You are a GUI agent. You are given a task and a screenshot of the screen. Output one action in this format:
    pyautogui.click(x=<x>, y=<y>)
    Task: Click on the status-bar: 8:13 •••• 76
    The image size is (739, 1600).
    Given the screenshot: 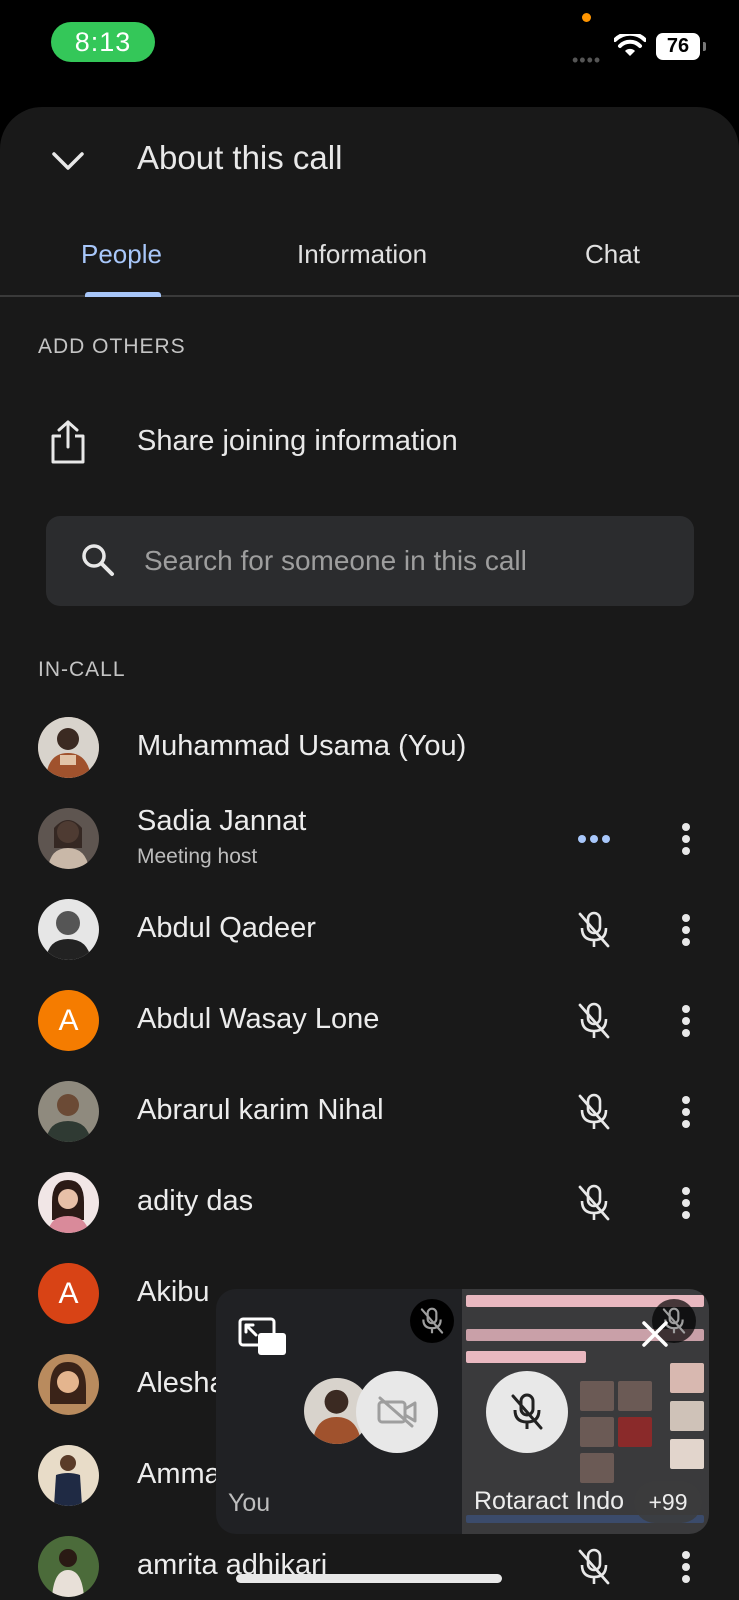 What is the action you would take?
    pyautogui.click(x=369, y=47)
    